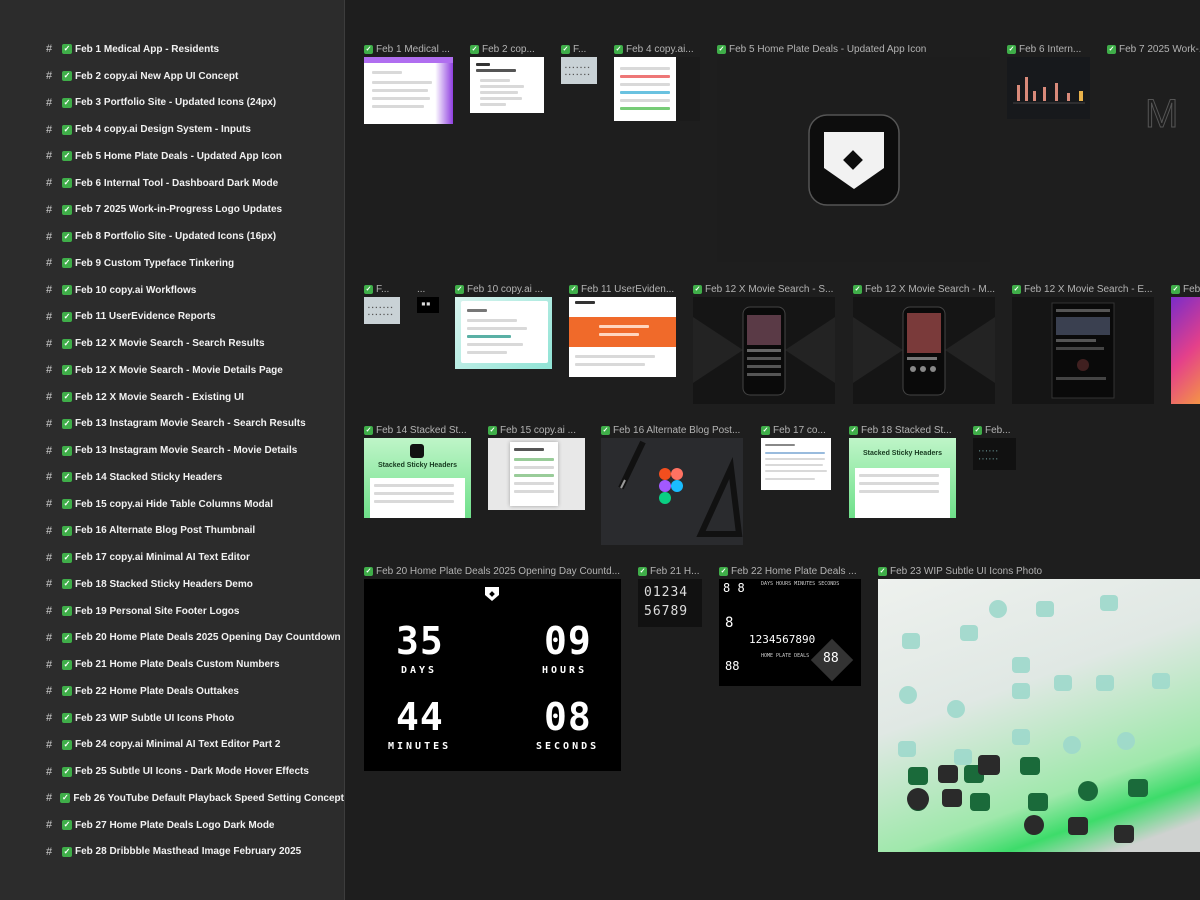 The image size is (1200, 900). What do you see at coordinates (492, 675) in the screenshot?
I see `thumbnail: 35 DAYS 09 HOURS 44 MINUTES 08 SECONDS` at bounding box center [492, 675].